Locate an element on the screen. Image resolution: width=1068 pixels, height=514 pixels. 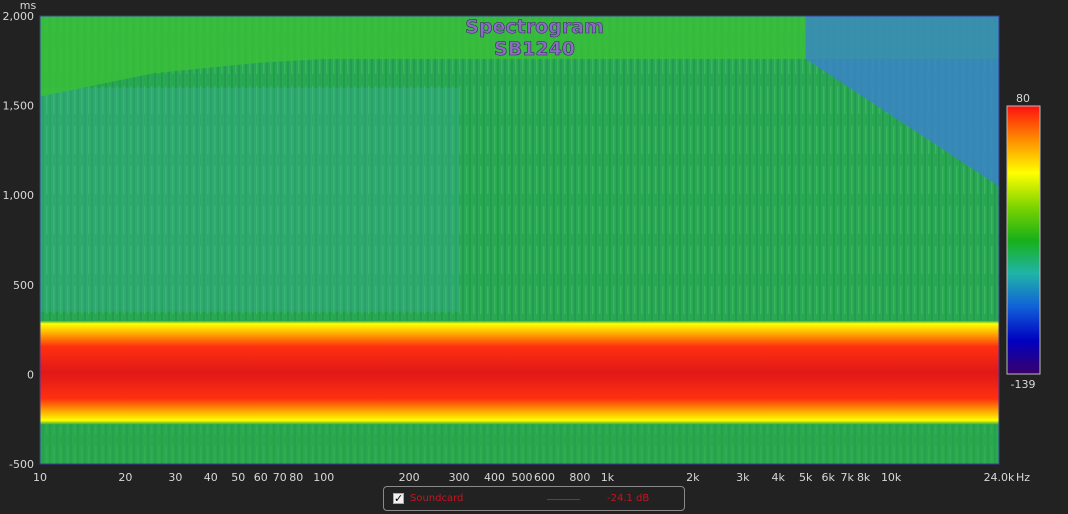
legend-series-line is located at coordinates (563, 499).